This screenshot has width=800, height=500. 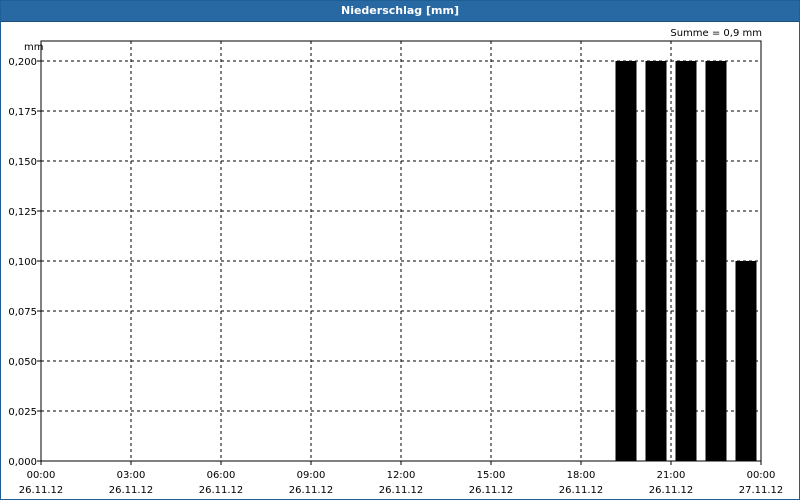 What do you see at coordinates (311, 475) in the screenshot?
I see `x-tick-time-label: 09:00` at bounding box center [311, 475].